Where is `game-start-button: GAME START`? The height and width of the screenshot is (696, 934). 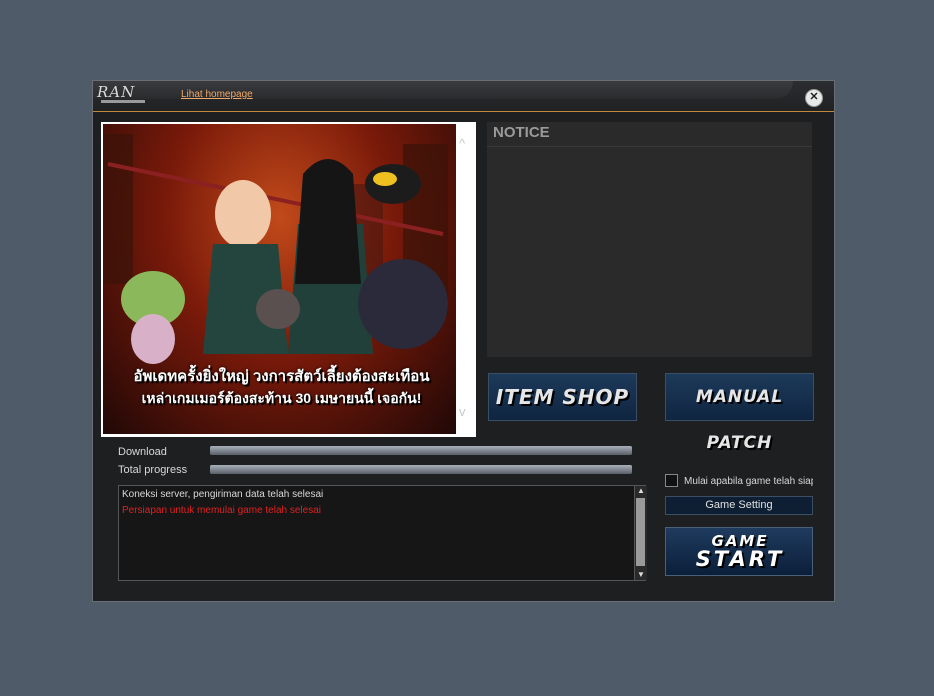 game-start-button: GAME START is located at coordinates (739, 551).